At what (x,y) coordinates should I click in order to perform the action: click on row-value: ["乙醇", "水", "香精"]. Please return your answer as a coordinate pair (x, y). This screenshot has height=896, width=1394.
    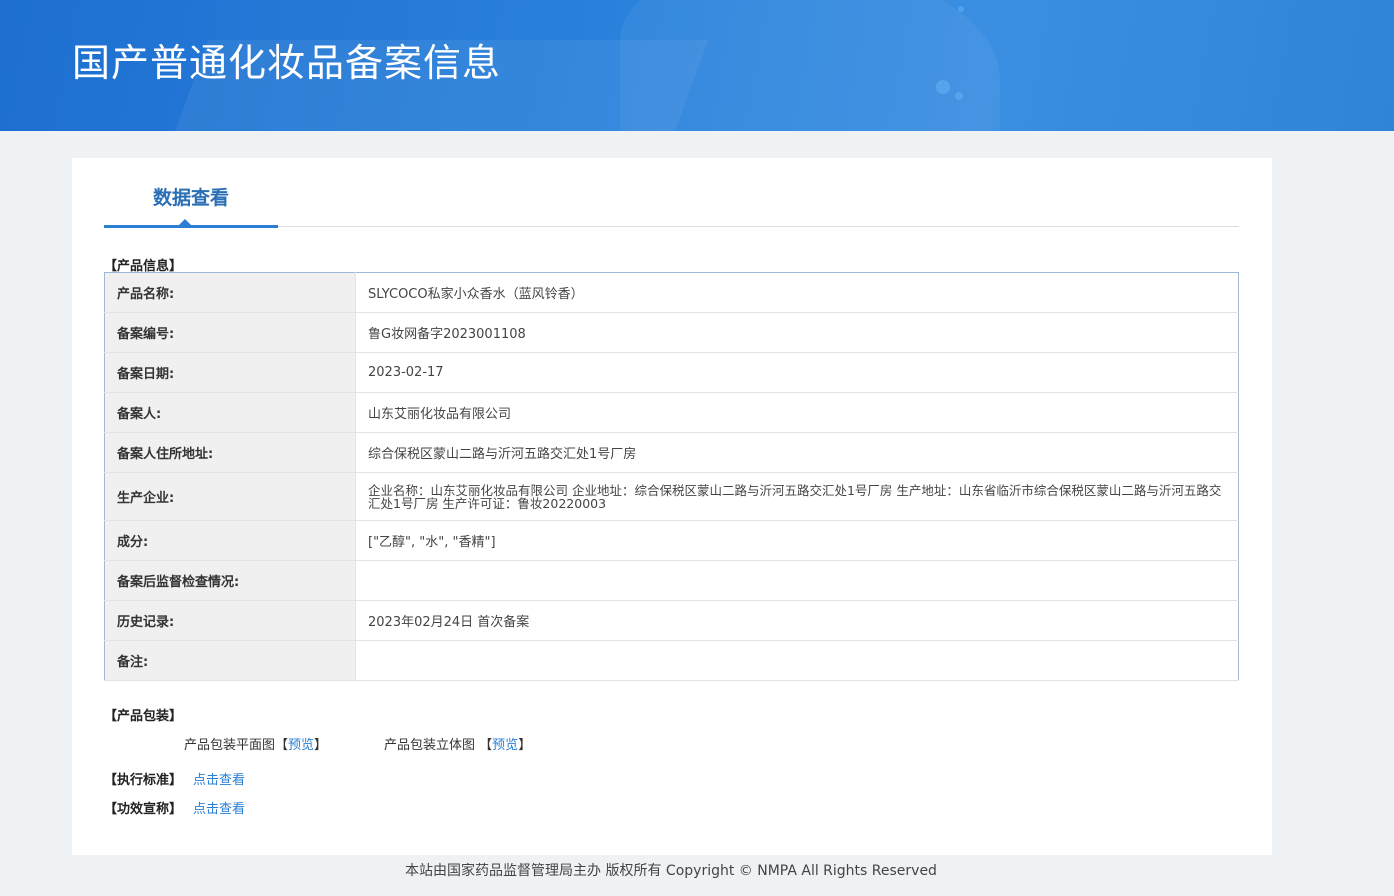
    Looking at the image, I should click on (797, 540).